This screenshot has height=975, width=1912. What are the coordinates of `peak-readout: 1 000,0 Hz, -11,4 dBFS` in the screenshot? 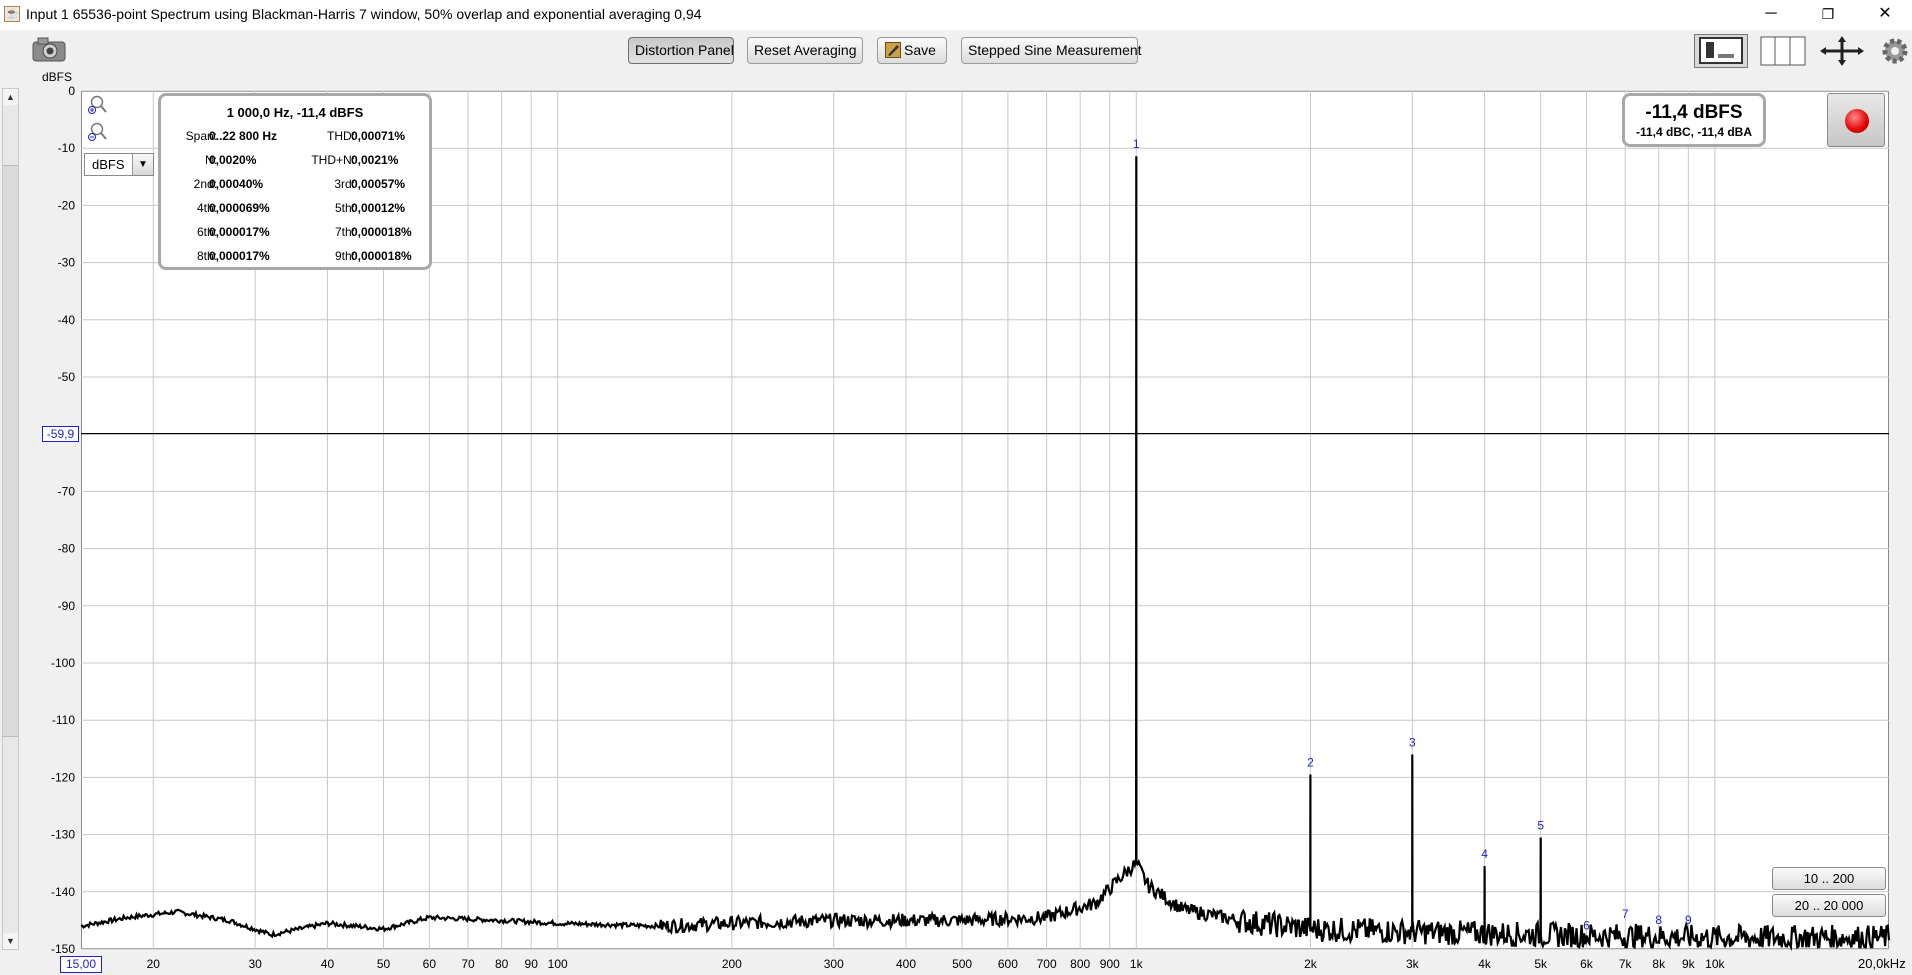 It's located at (295, 112).